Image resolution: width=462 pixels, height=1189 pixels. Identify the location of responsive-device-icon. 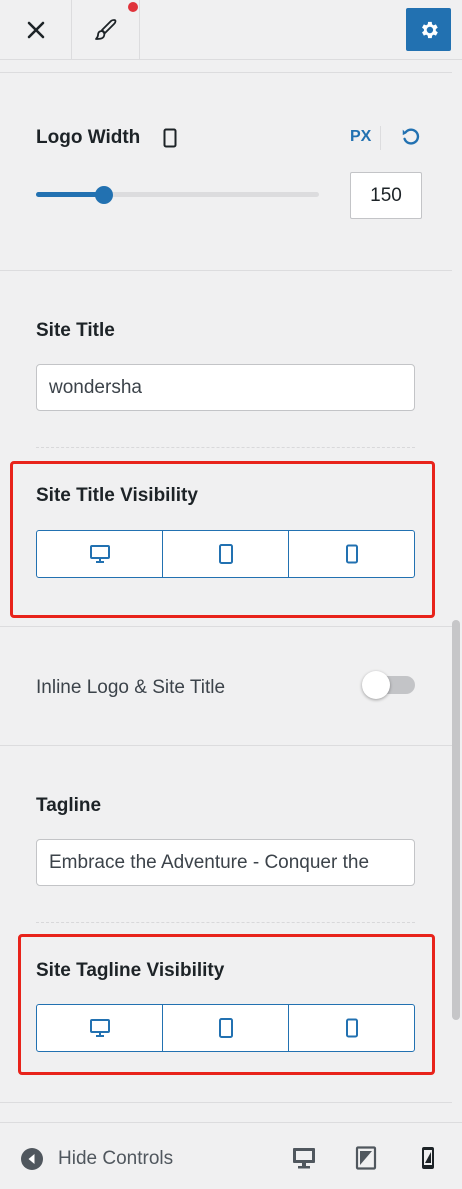
(170, 138).